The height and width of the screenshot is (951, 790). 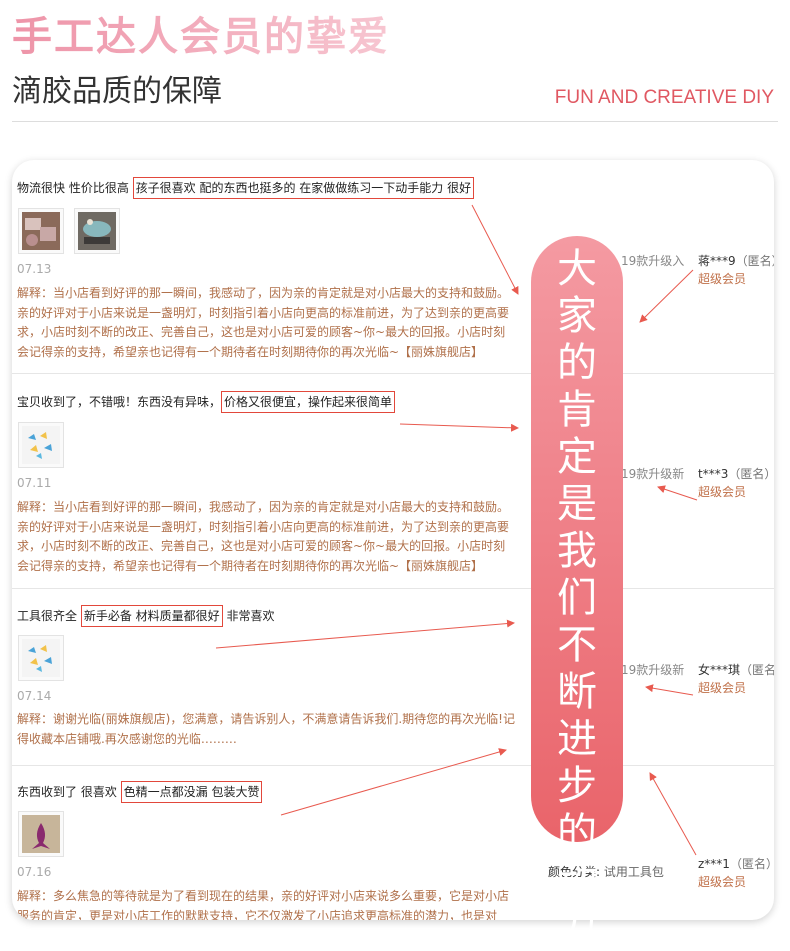 What do you see at coordinates (577, 269) in the screenshot?
I see `banner-char: 大` at bounding box center [577, 269].